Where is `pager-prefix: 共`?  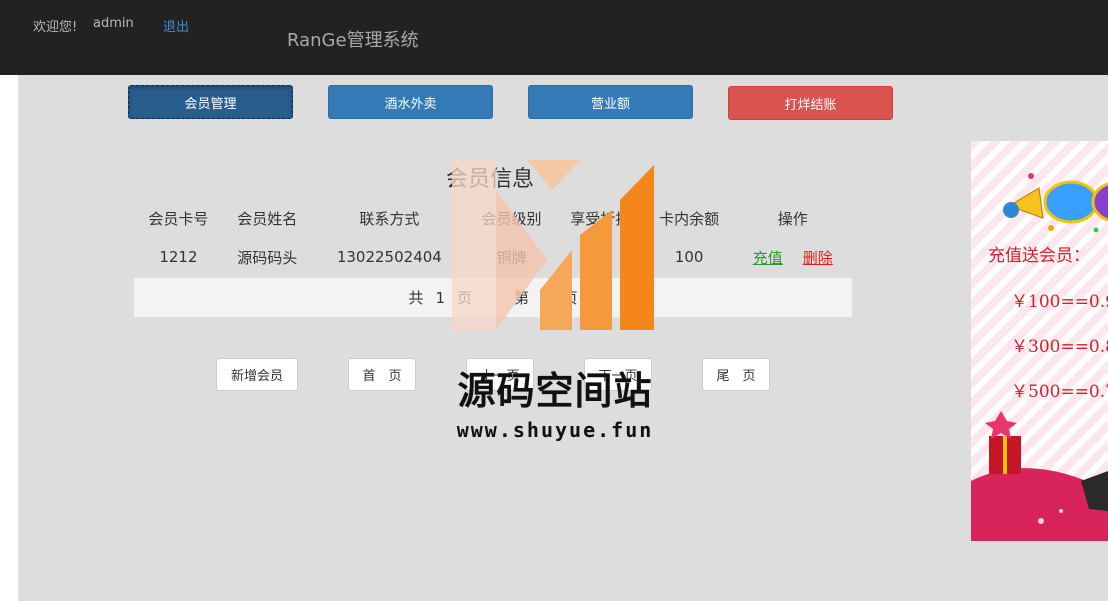
pager-prefix: 共 is located at coordinates (416, 298).